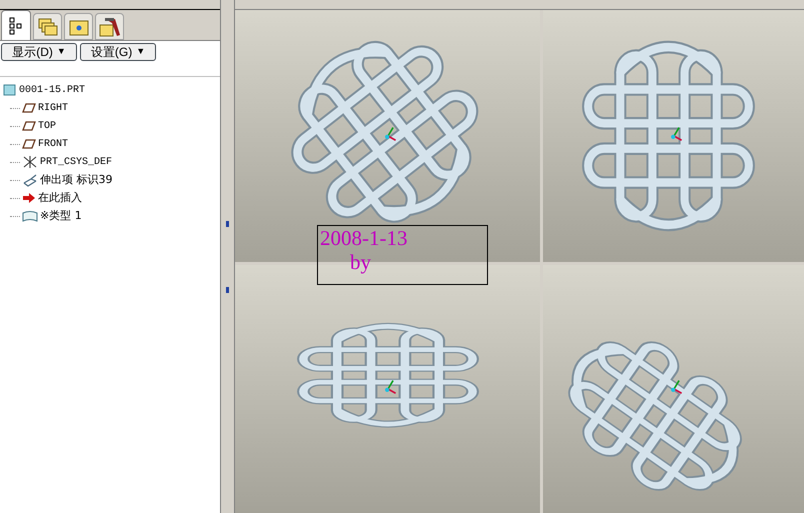 The height and width of the screenshot is (513, 804). Describe the element at coordinates (53, 108) in the screenshot. I see `tree-item: RIGHT` at that location.